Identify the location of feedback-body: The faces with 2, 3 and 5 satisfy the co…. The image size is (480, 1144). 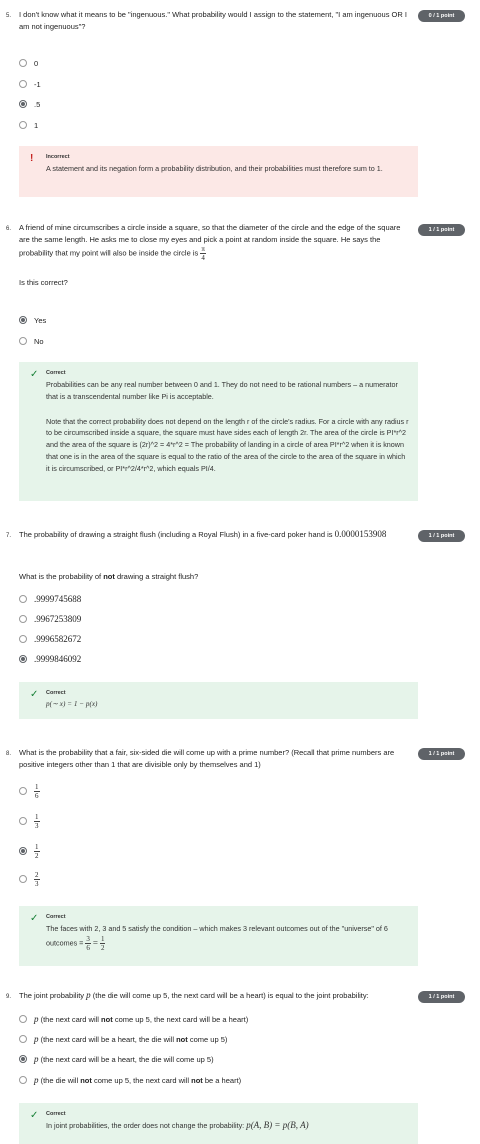
(217, 936).